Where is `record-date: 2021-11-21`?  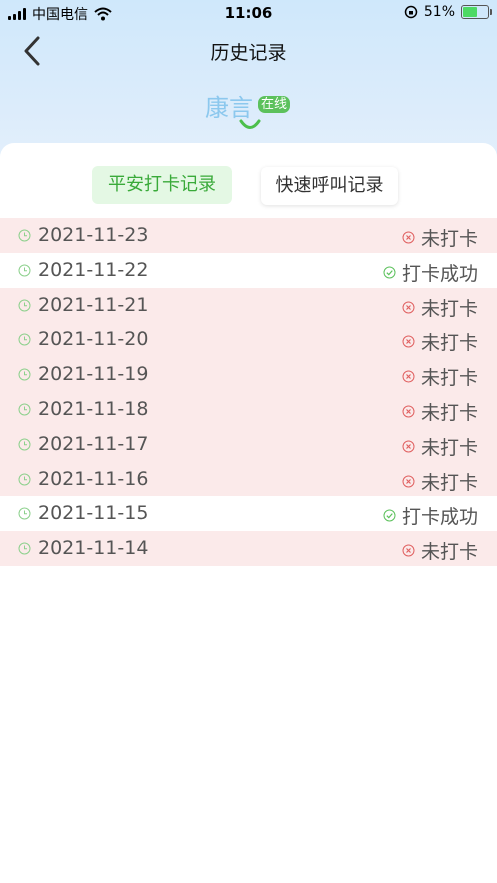 record-date: 2021-11-21 is located at coordinates (93, 304).